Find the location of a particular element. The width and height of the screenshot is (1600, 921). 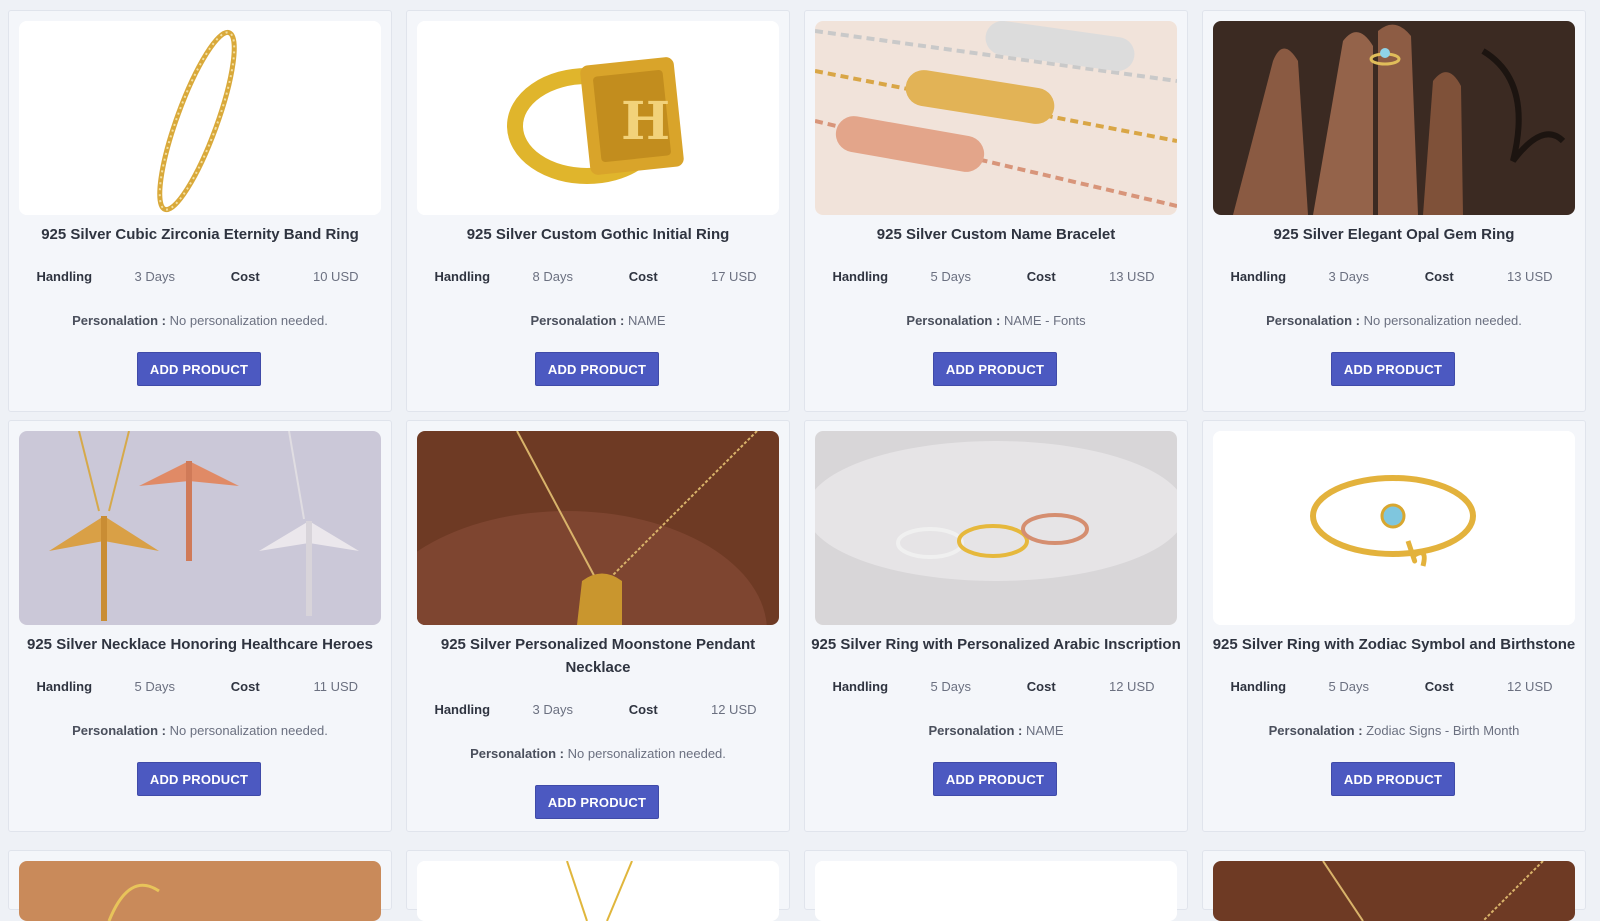

product-photo-icon is located at coordinates (996, 891).